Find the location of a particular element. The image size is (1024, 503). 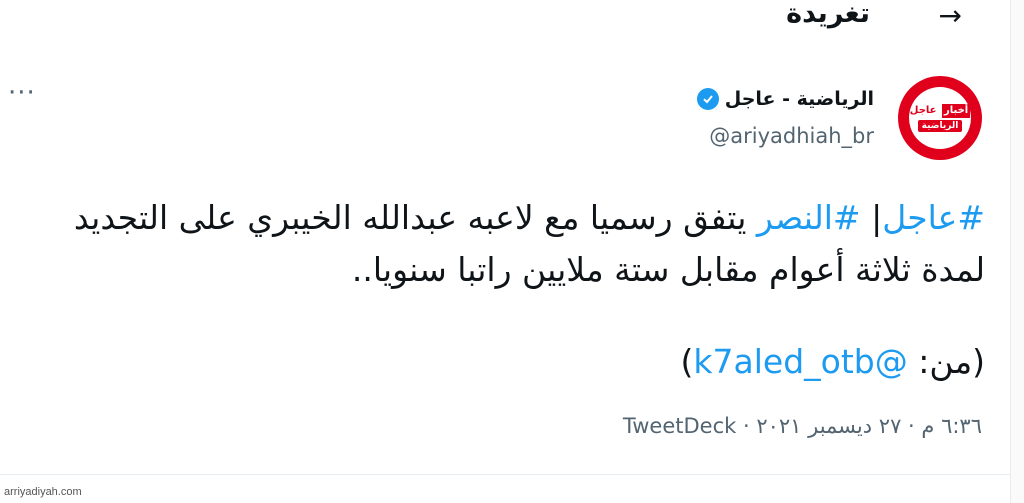

scrollbar is located at coordinates (1017, 251).